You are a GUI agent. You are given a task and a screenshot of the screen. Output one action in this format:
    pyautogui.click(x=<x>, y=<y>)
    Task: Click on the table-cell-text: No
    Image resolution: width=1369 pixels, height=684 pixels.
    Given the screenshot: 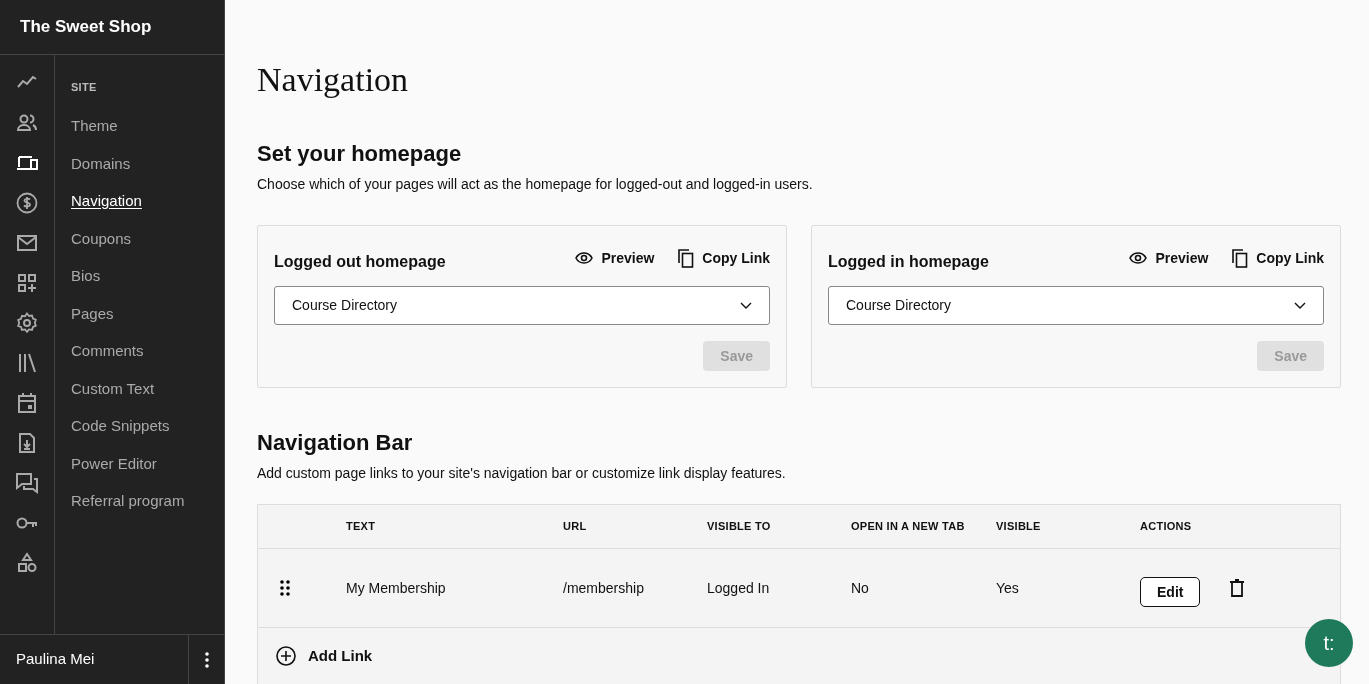 What is the action you would take?
    pyautogui.click(x=860, y=588)
    